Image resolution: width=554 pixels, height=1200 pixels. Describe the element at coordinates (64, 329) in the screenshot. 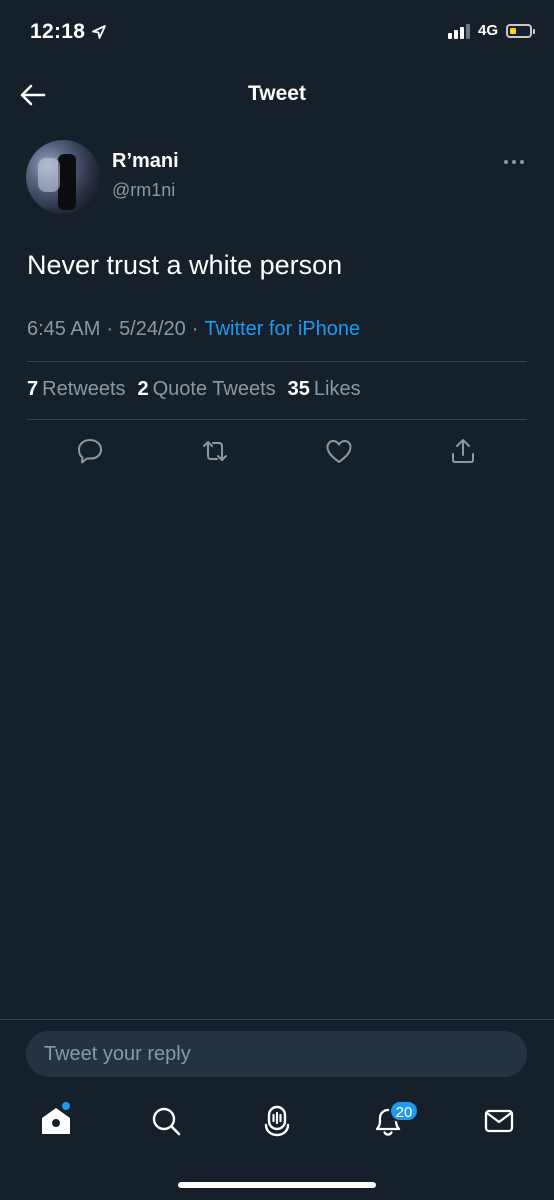

I see `tweet-time: 6:45 AM` at that location.